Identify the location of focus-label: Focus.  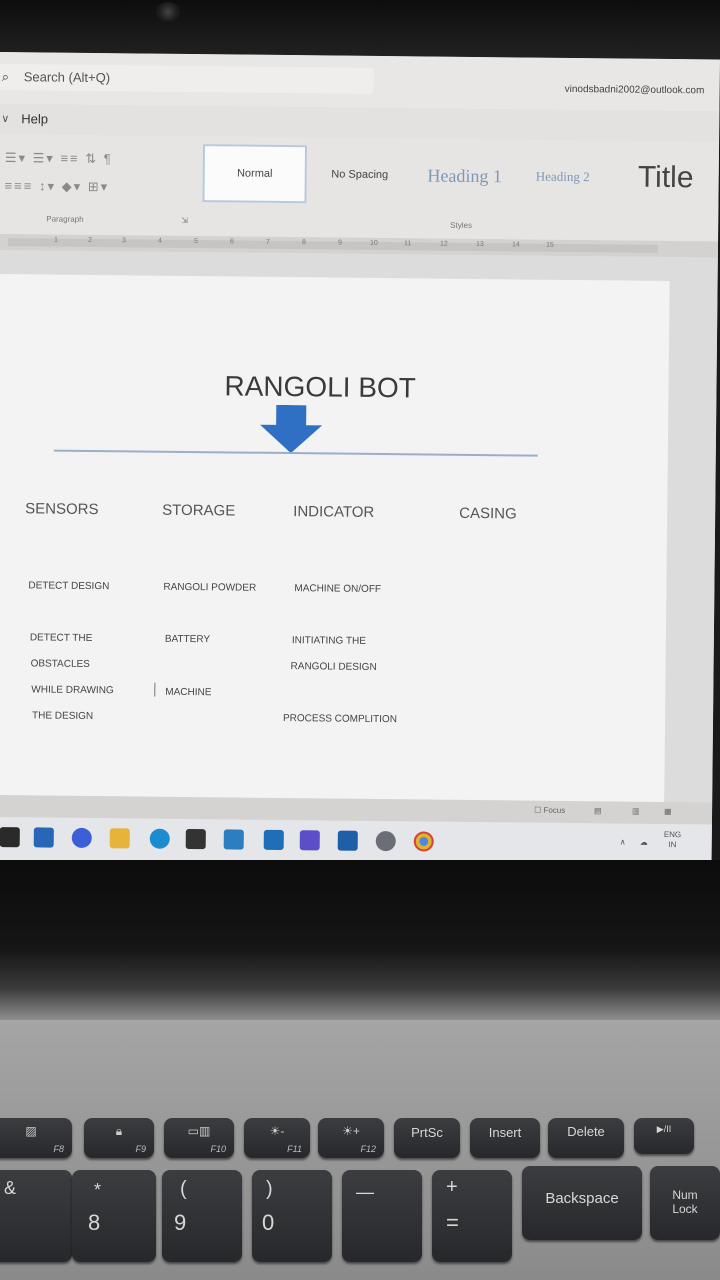
(554, 810).